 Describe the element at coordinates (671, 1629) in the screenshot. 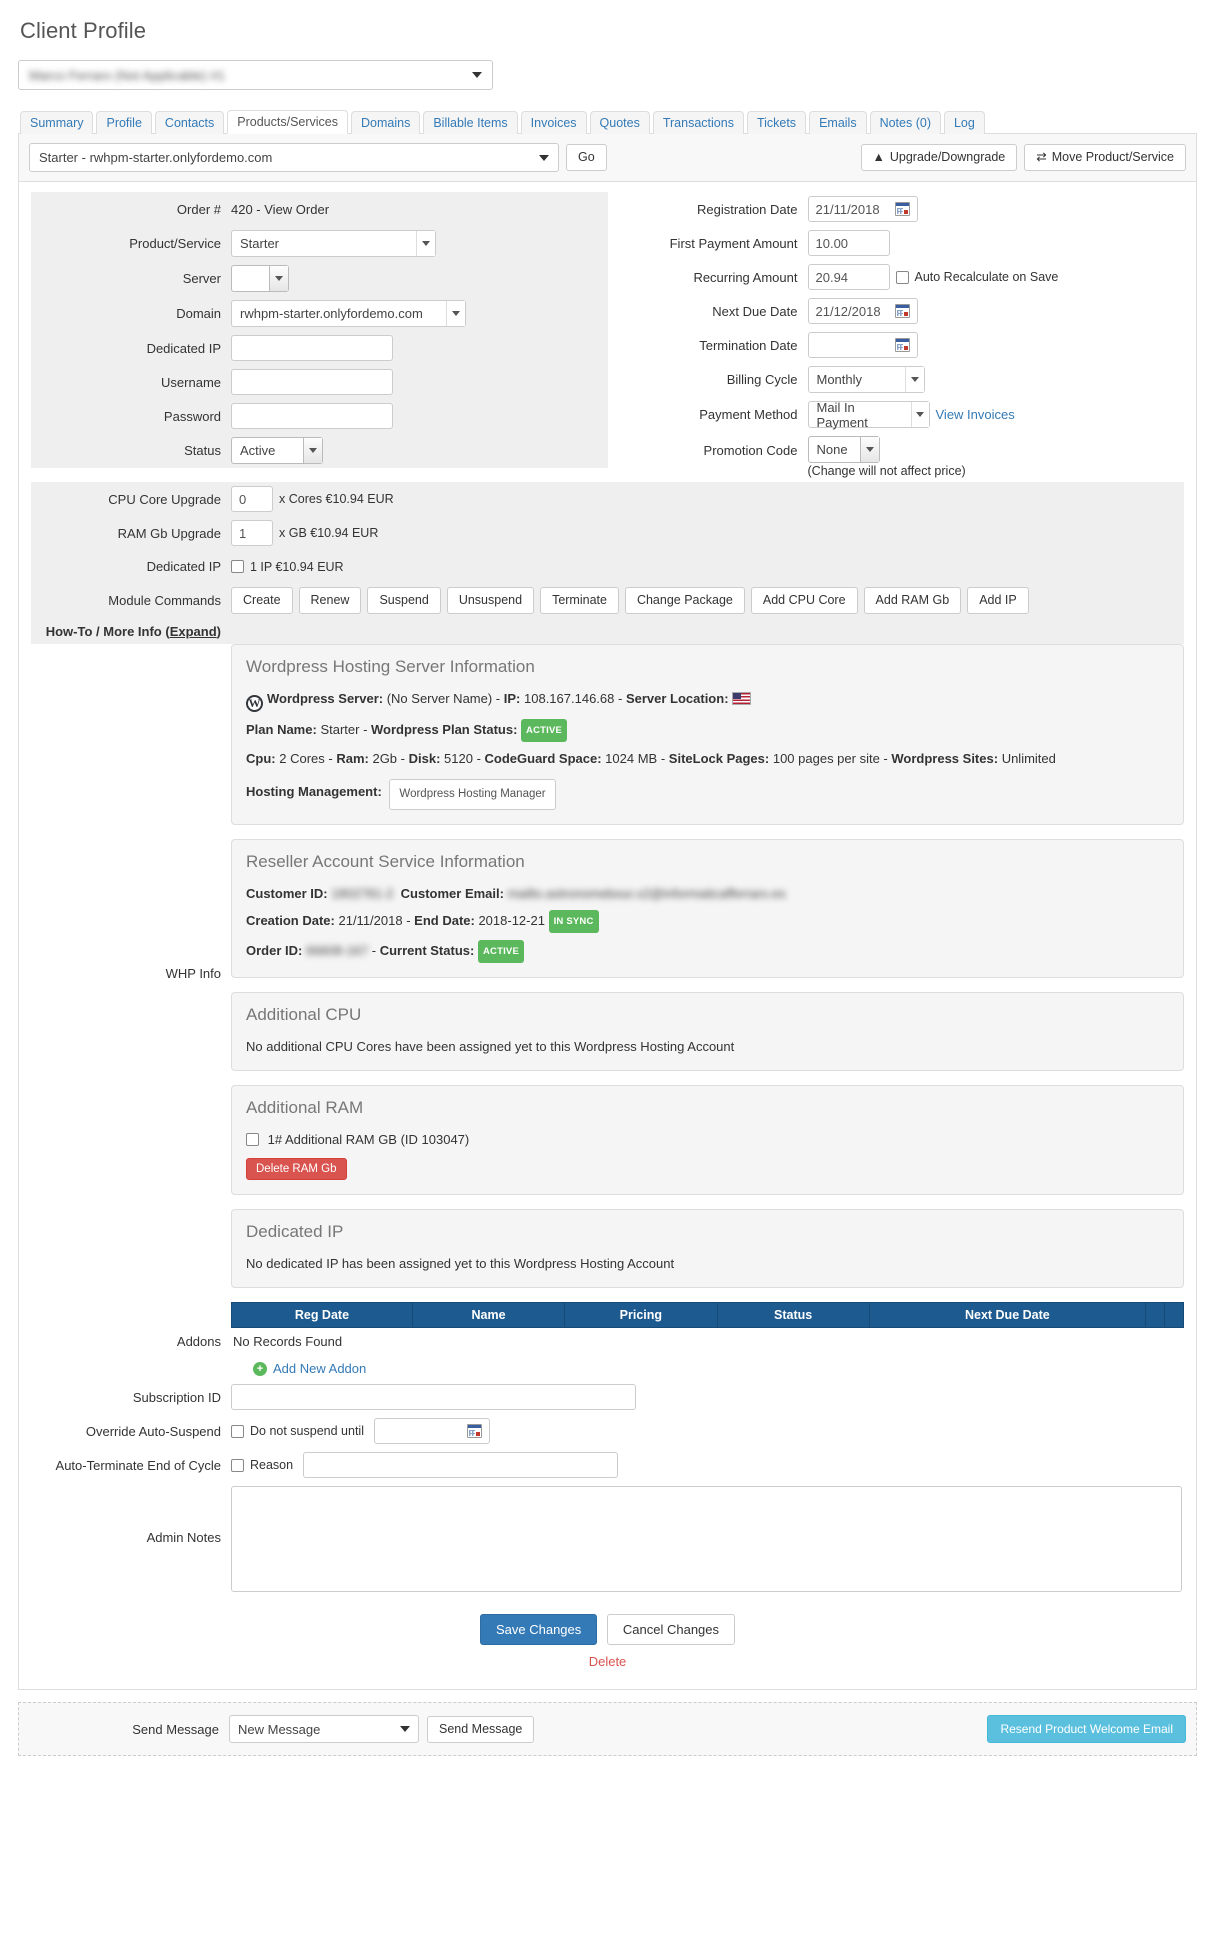

I see `cancel-changes-button: Cancel Changes` at that location.